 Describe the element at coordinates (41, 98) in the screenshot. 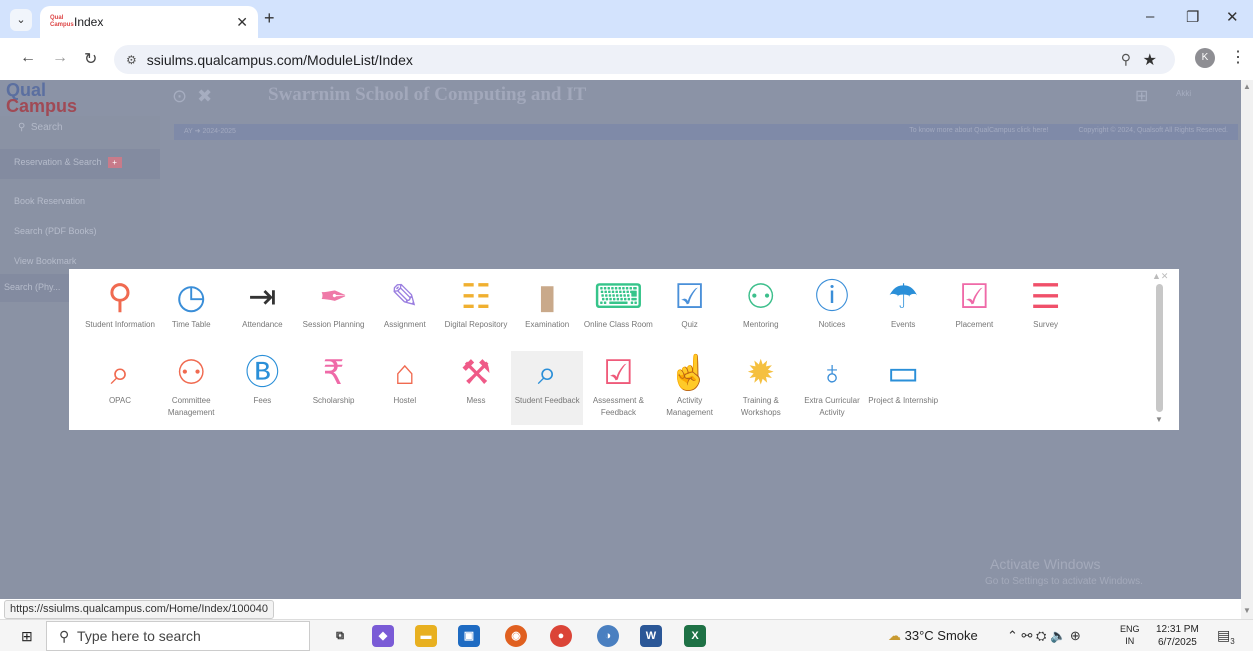

I see `qualcampus-logo: Qual Campus` at that location.